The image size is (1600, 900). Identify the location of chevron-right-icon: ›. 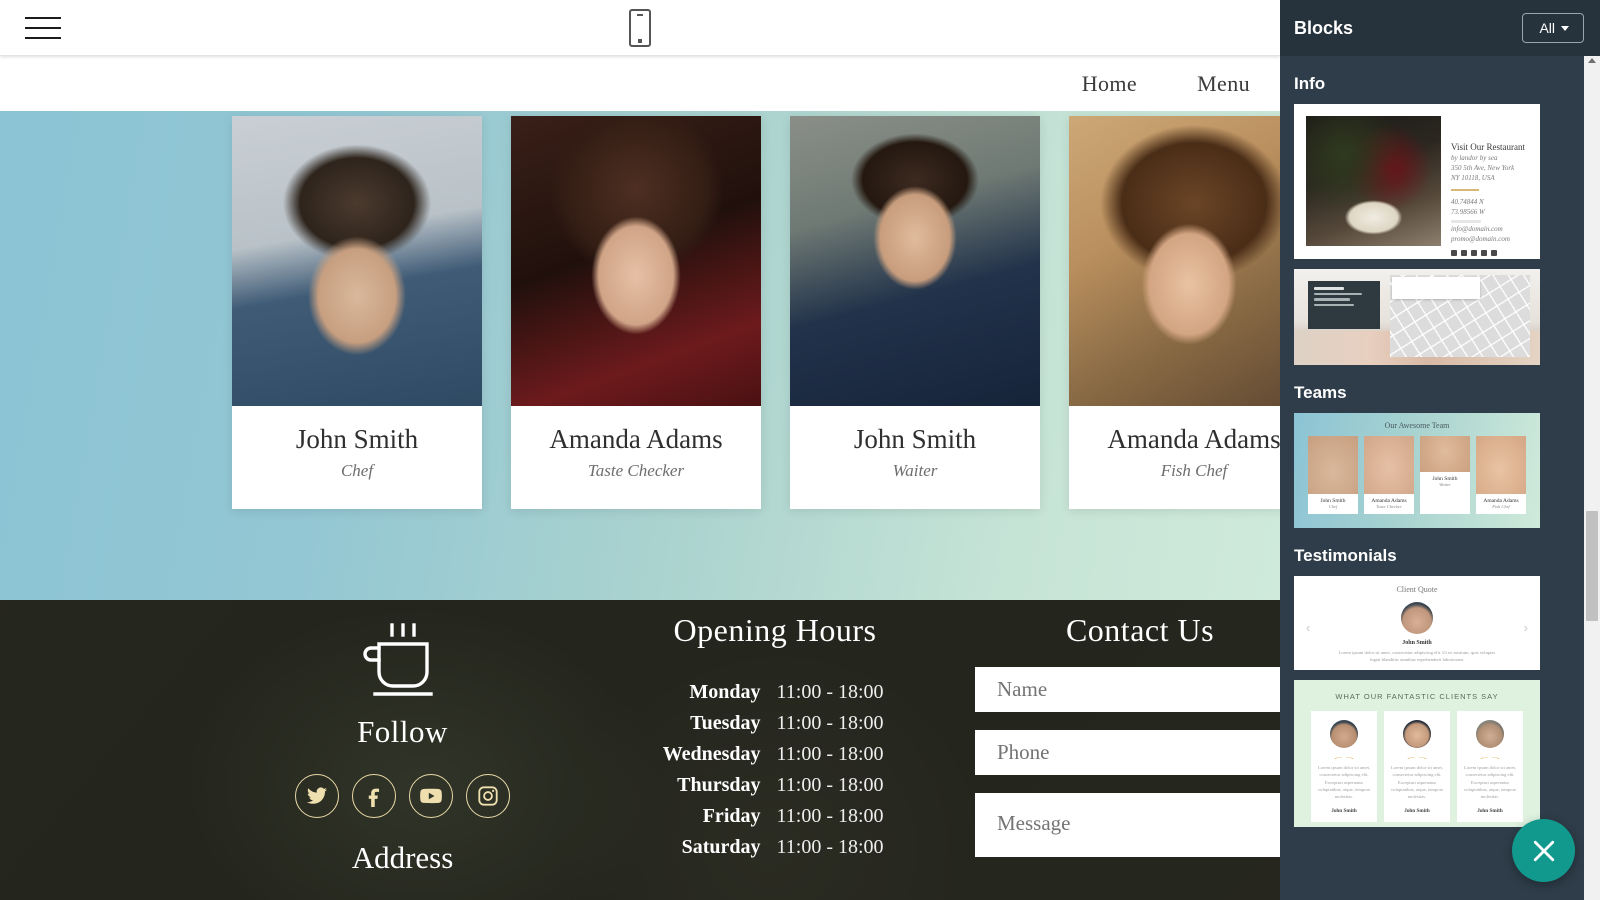
(1525, 627).